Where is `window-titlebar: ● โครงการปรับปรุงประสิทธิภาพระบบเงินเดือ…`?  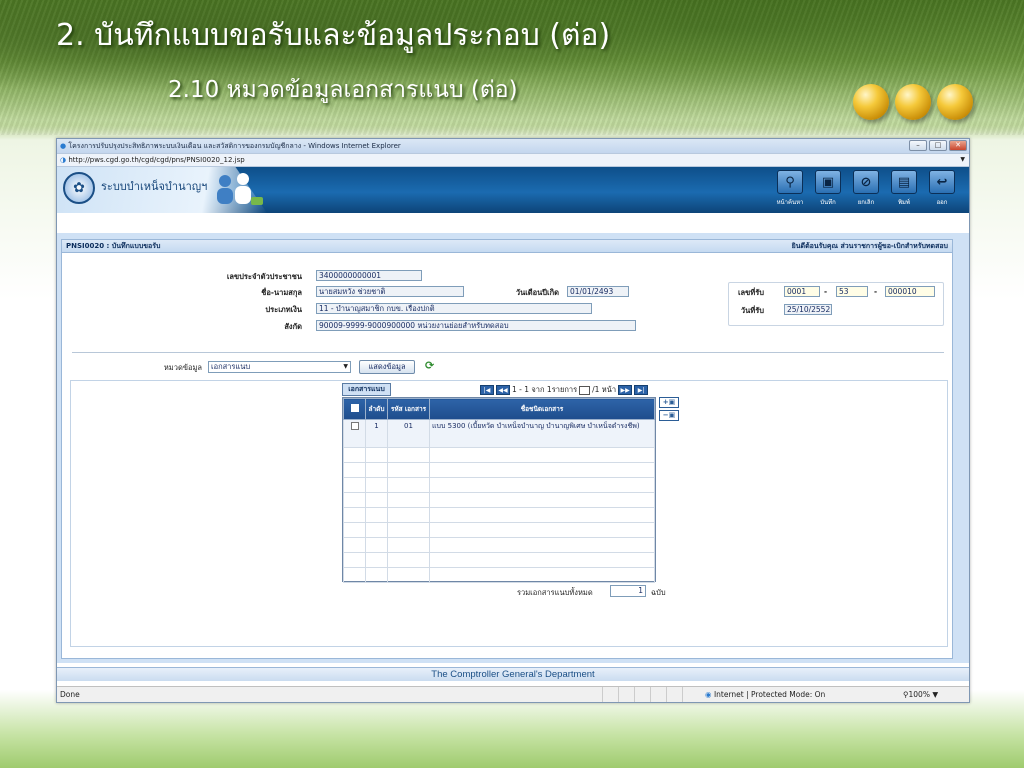 window-titlebar: ● โครงการปรับปรุงประสิทธิภาพระบบเงินเดือ… is located at coordinates (513, 146).